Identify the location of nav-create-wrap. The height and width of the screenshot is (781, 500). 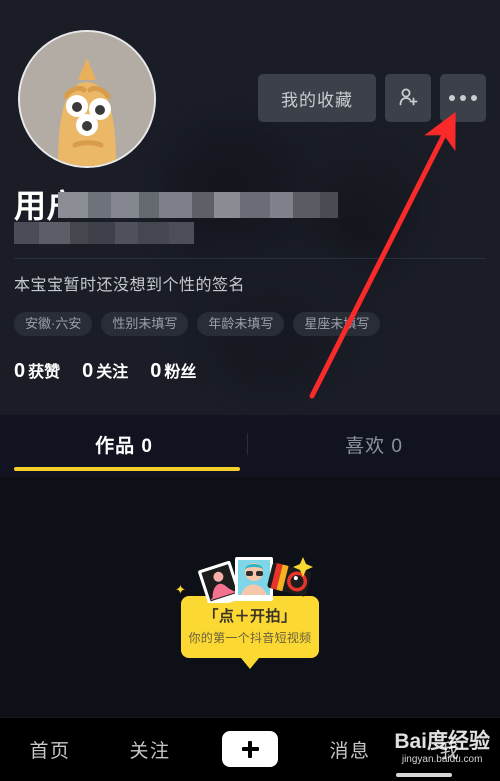
(250, 749).